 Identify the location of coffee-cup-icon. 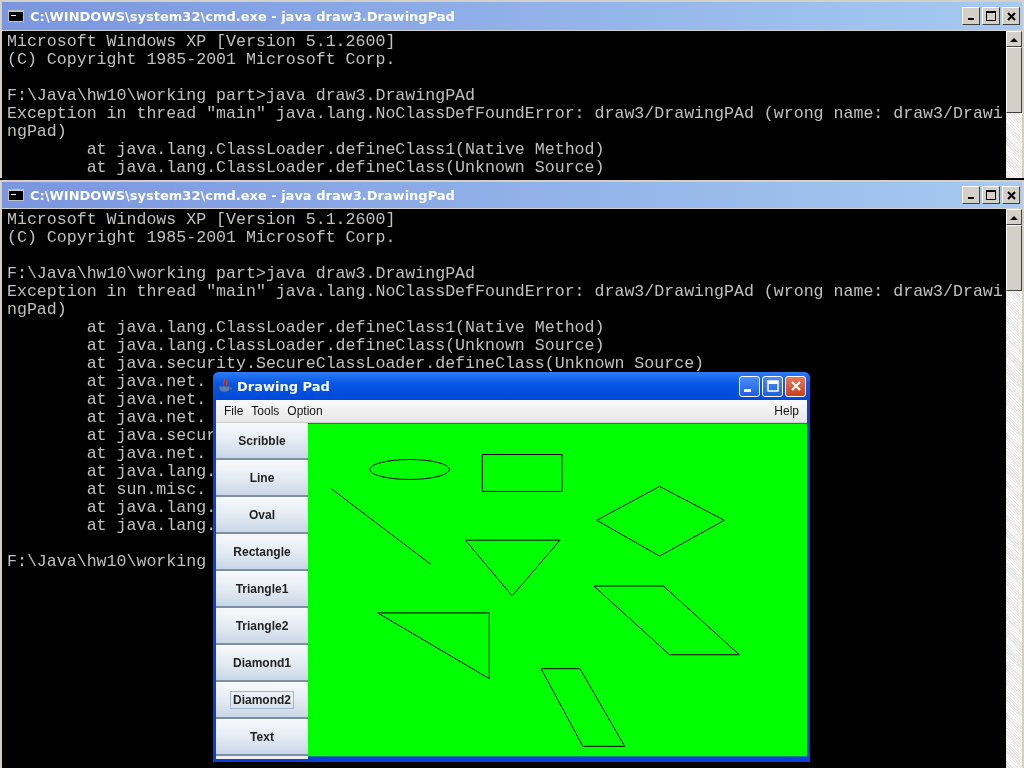
(225, 386).